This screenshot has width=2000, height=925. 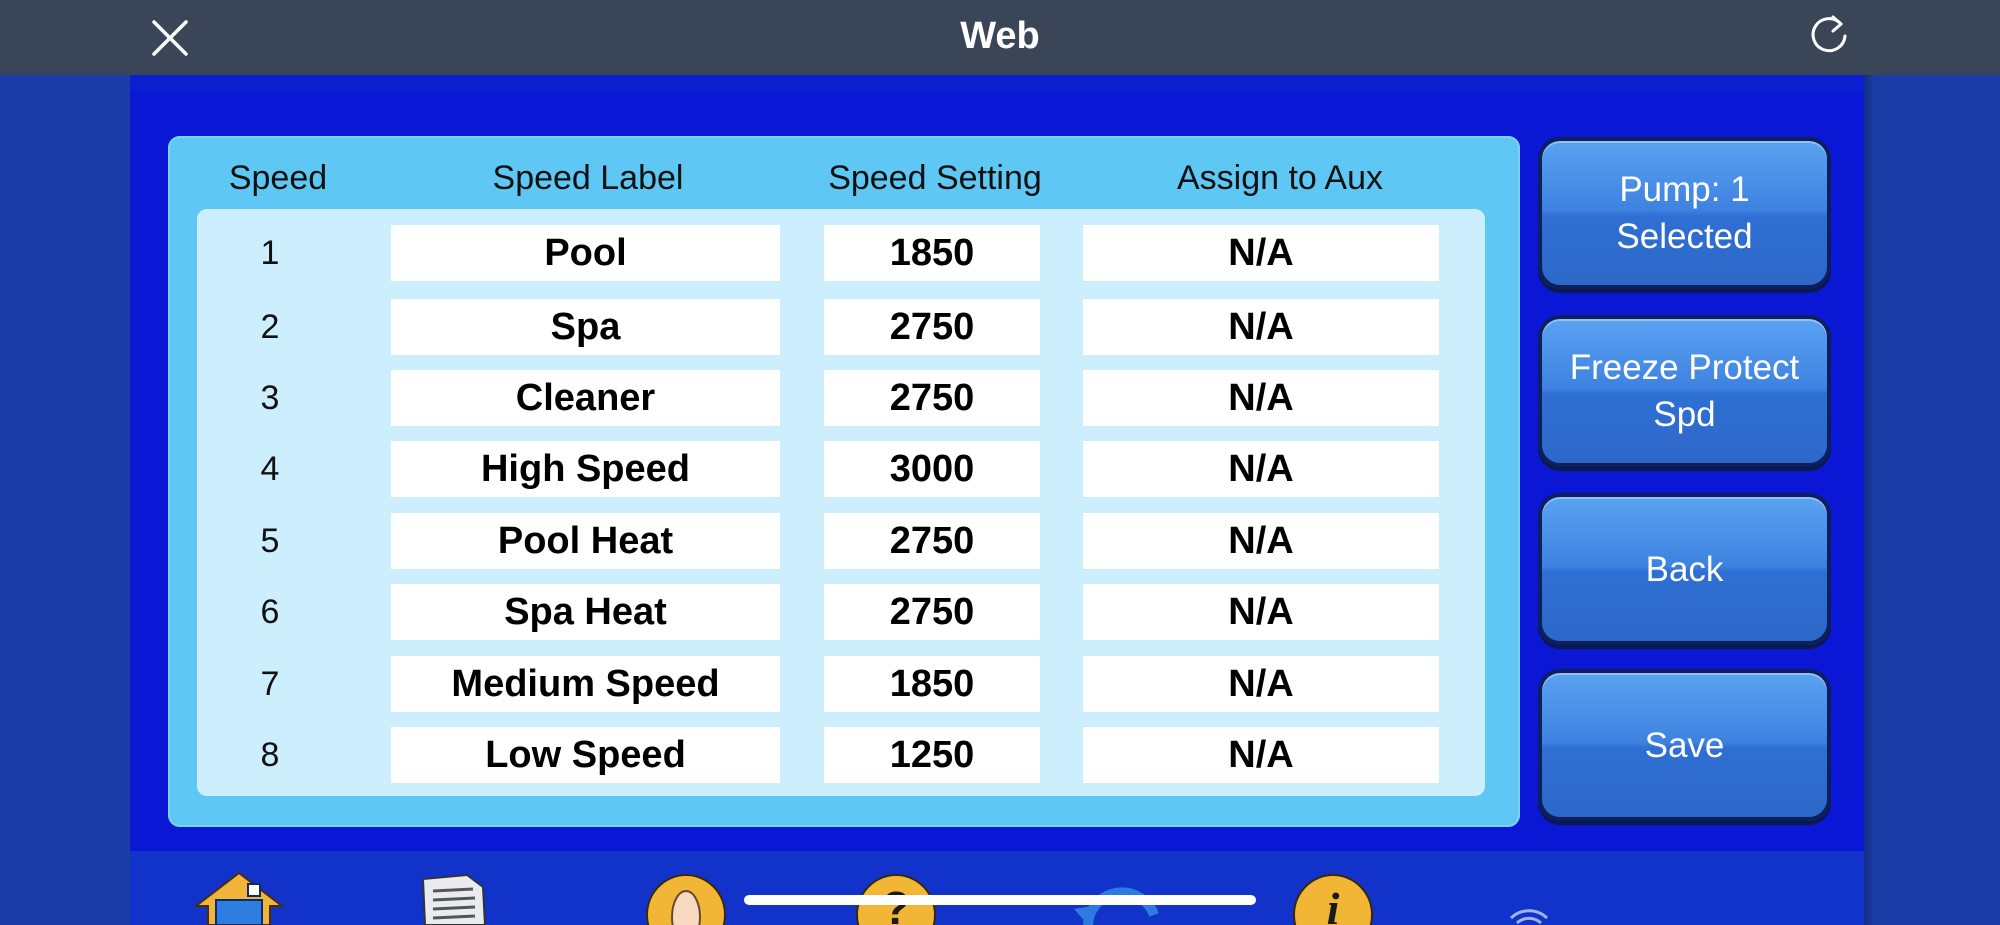 I want to click on pump-line-1: Pump: 1, so click(x=1684, y=189).